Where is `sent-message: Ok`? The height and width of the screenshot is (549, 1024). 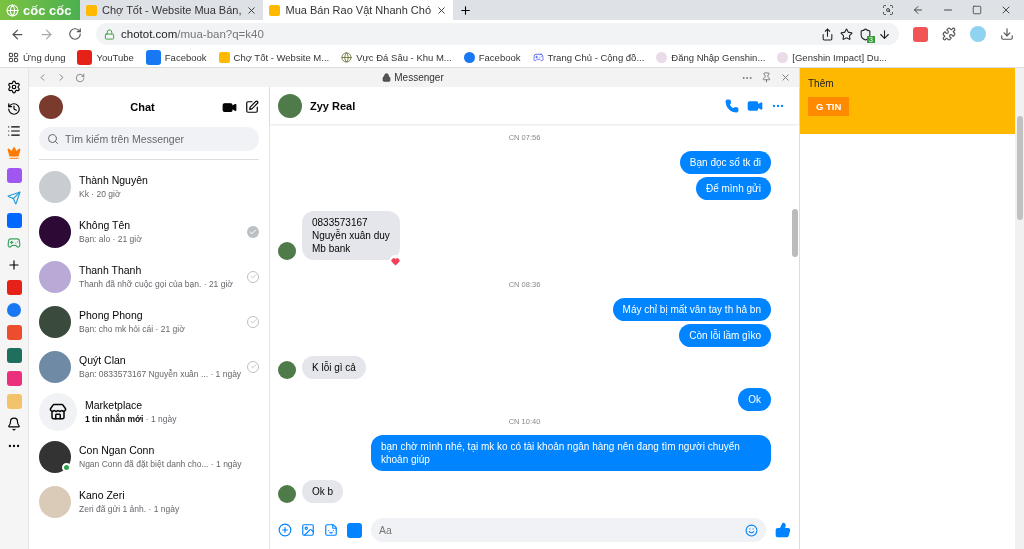
sent-message: Ok is located at coordinates (754, 399).